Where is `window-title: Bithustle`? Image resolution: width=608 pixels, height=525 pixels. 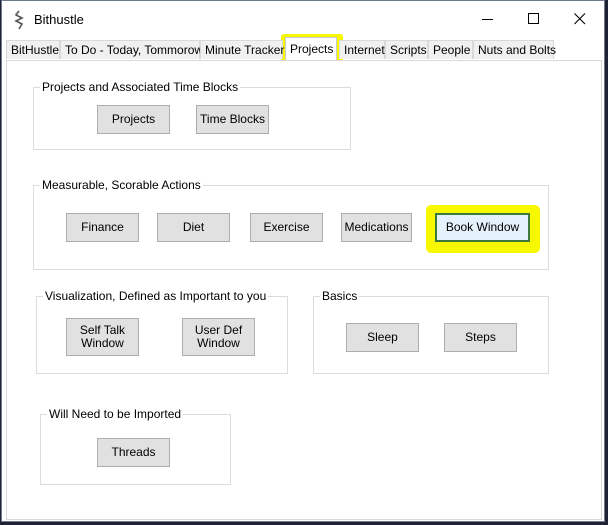 window-title: Bithustle is located at coordinates (59, 19).